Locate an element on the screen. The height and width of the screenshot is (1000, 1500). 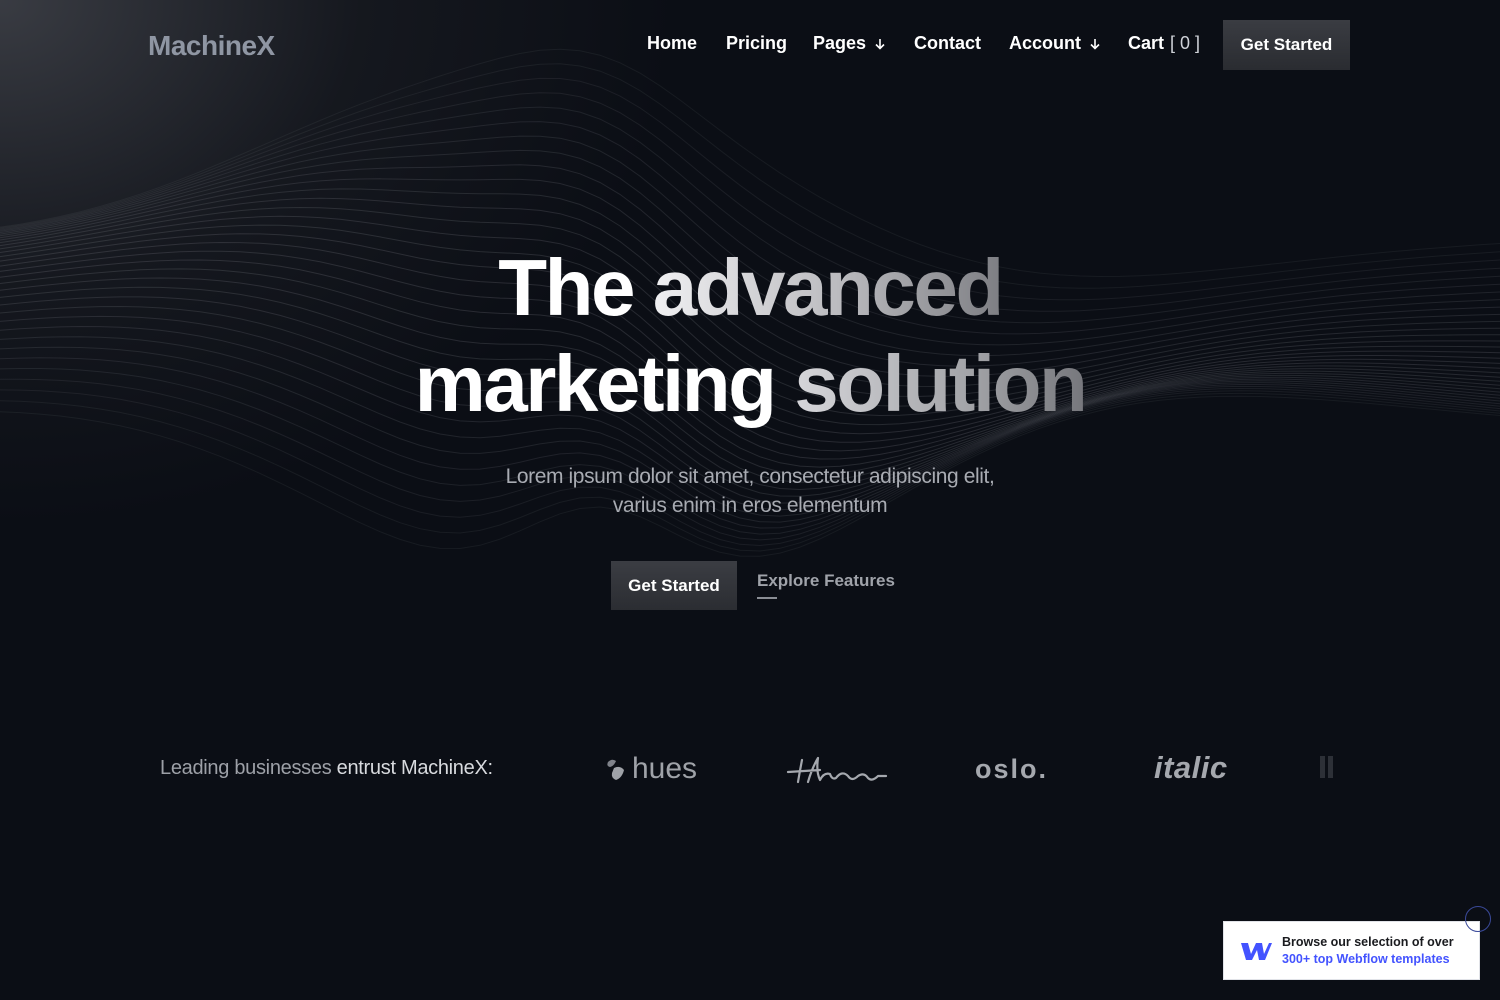
corner-circle-icon is located at coordinates (1478, 919).